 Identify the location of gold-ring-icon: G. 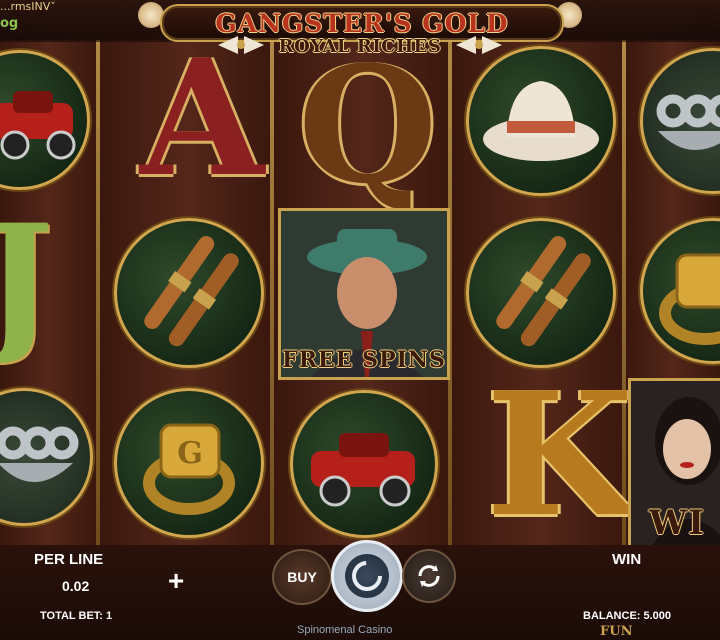
(189, 469).